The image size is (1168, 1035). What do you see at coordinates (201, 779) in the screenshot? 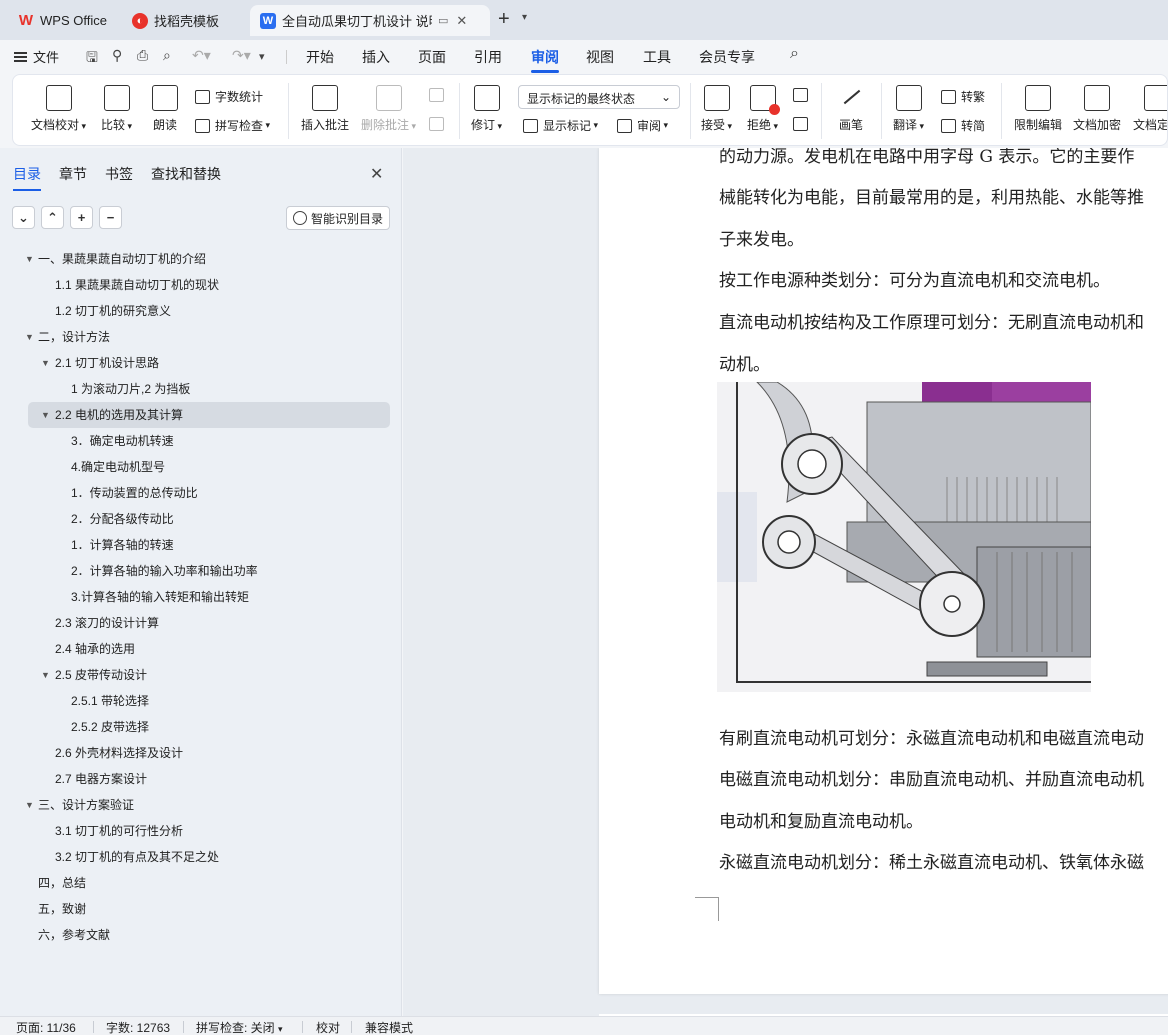
I see `toc-item: 2.7 电器方案设计` at bounding box center [201, 779].